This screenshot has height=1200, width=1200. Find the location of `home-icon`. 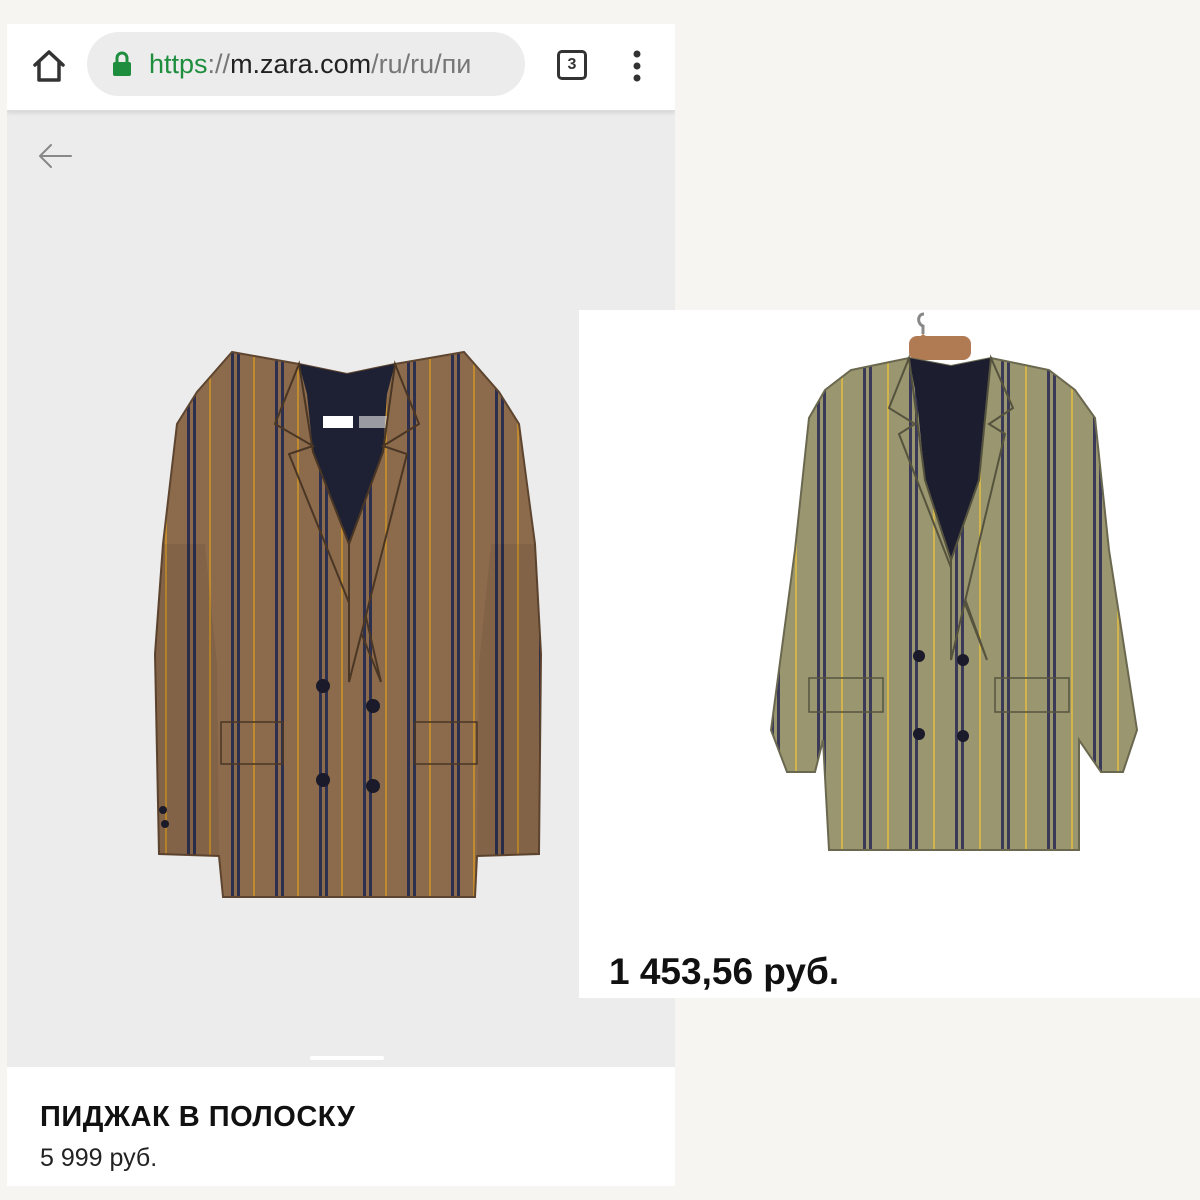

home-icon is located at coordinates (49, 66).